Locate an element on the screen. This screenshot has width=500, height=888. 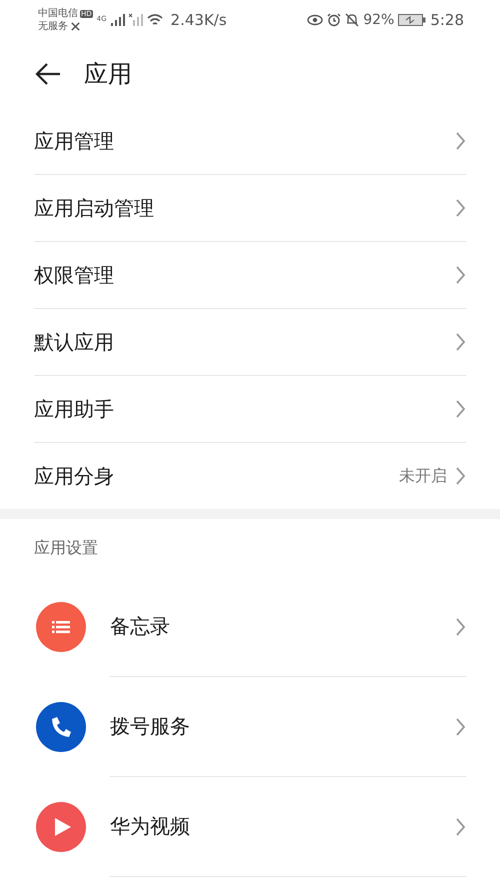
menu-label: 应用管理 is located at coordinates (74, 141).